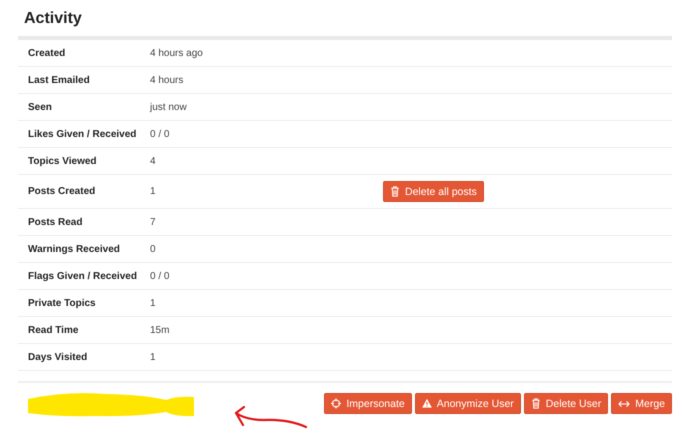 The height and width of the screenshot is (434, 690). What do you see at coordinates (40, 107) in the screenshot?
I see `stat-label: Seen` at bounding box center [40, 107].